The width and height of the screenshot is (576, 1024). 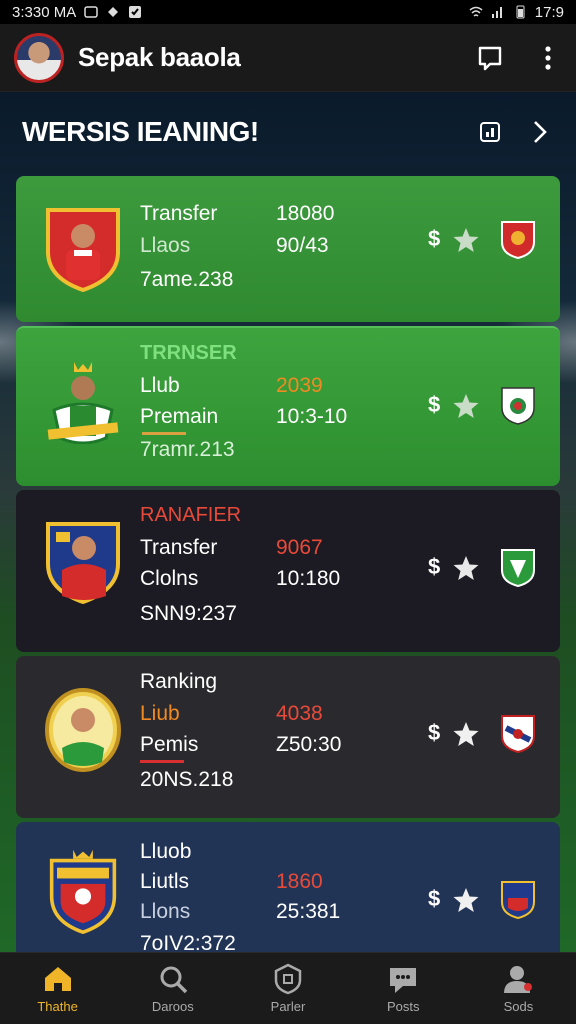 What do you see at coordinates (520, 12) in the screenshot?
I see `battery-icon` at bounding box center [520, 12].